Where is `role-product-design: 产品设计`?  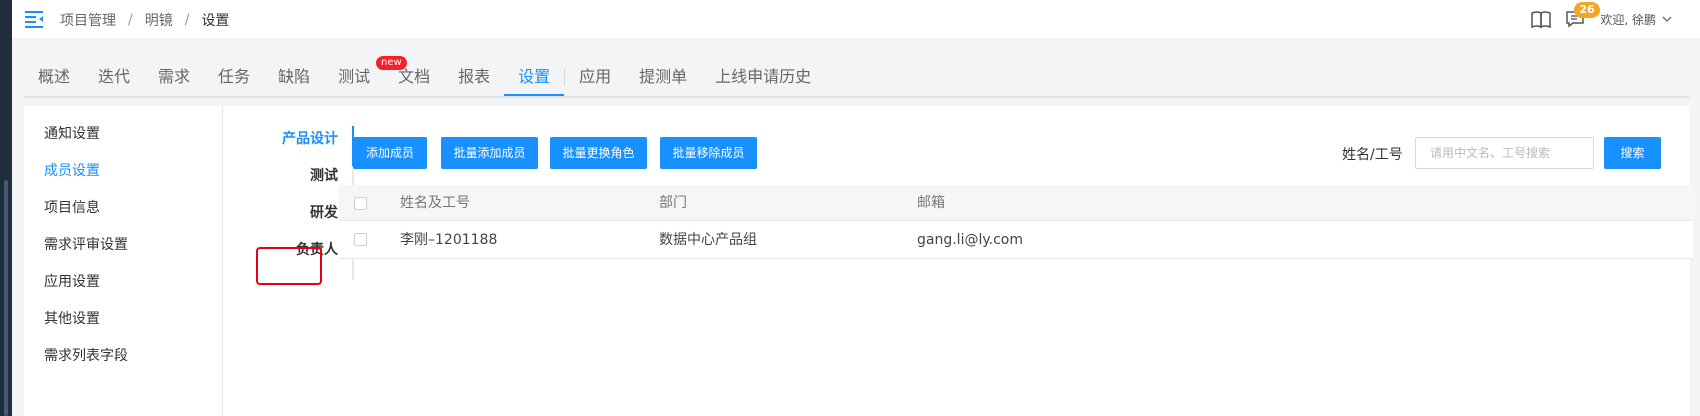 role-product-design: 产品设计 is located at coordinates (310, 138).